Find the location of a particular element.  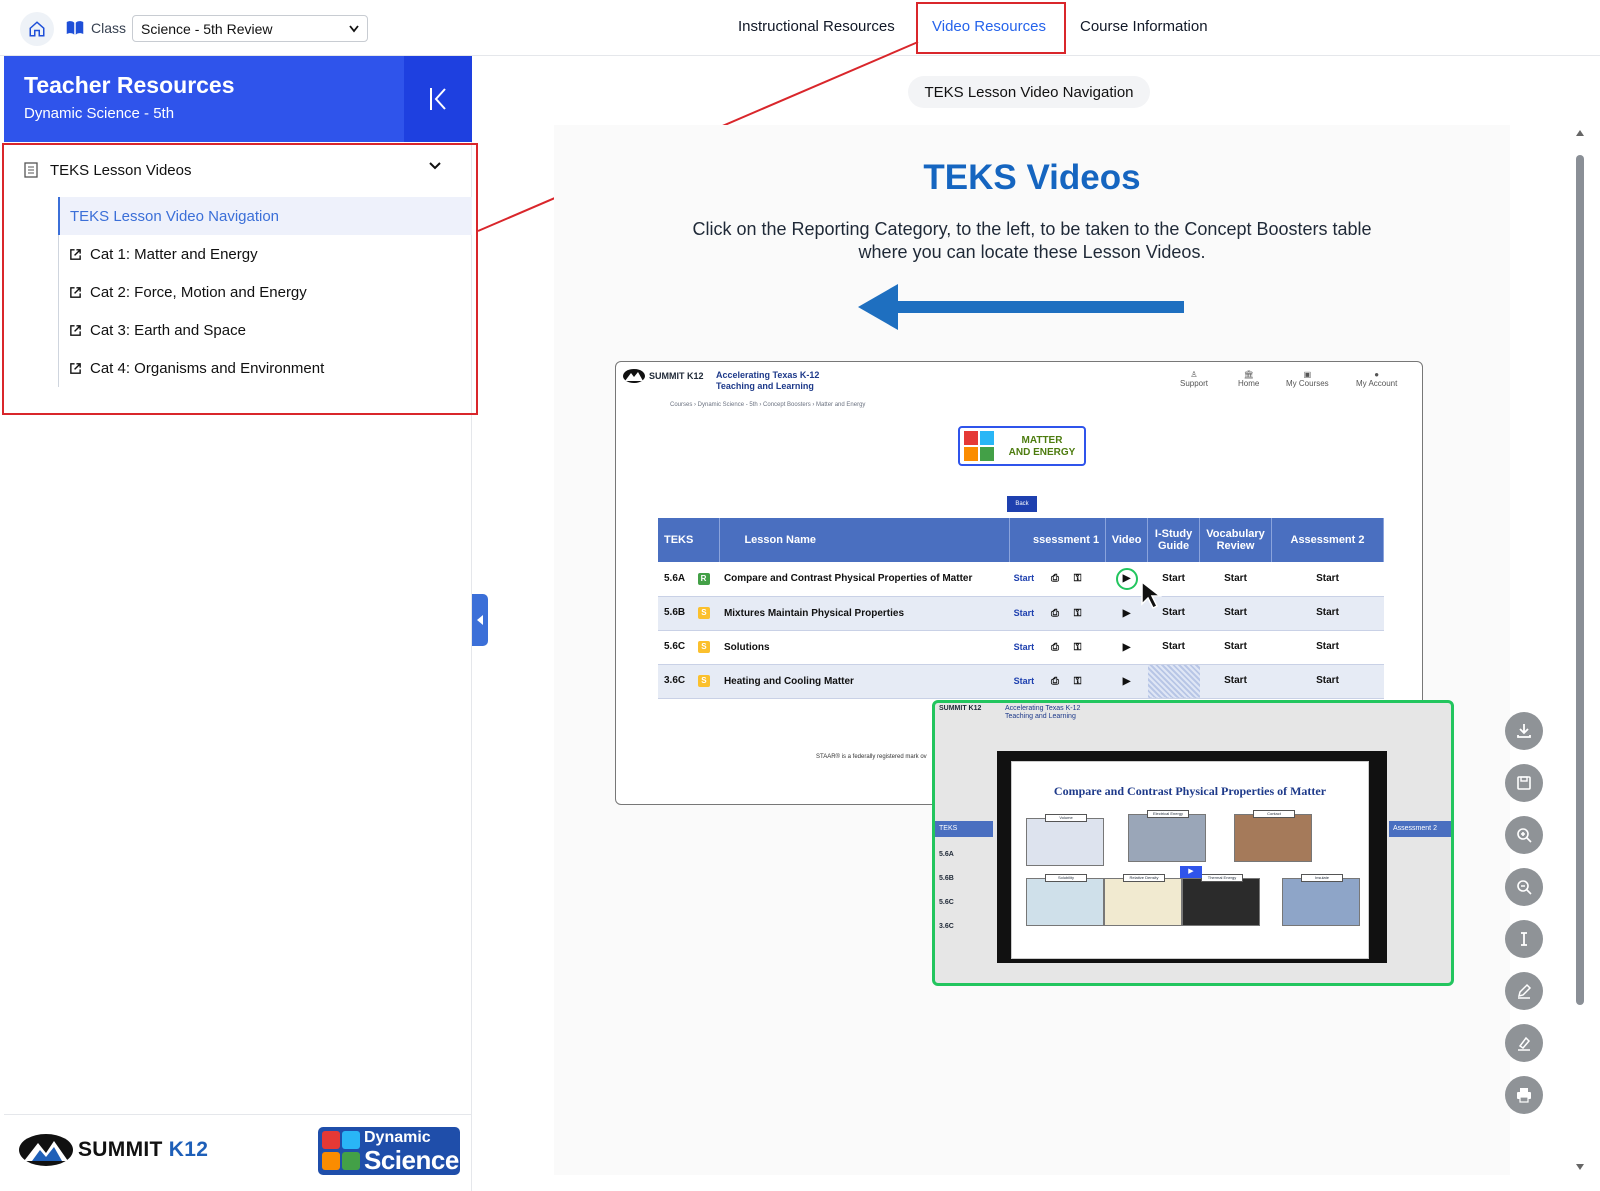

lesson-name: Mixtures Maintain Physical Properties is located at coordinates (864, 613).